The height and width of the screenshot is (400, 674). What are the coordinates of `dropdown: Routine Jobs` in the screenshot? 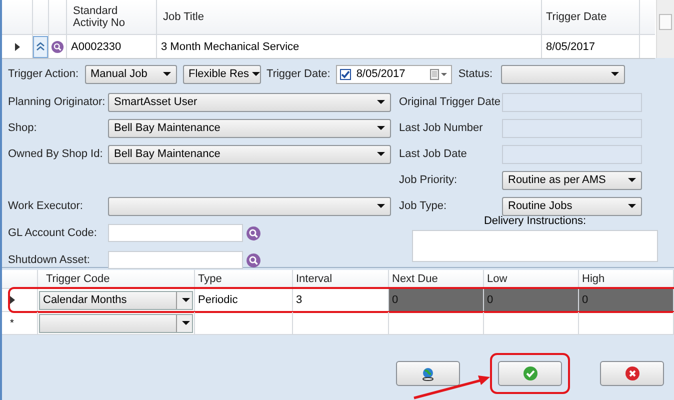 It's located at (572, 206).